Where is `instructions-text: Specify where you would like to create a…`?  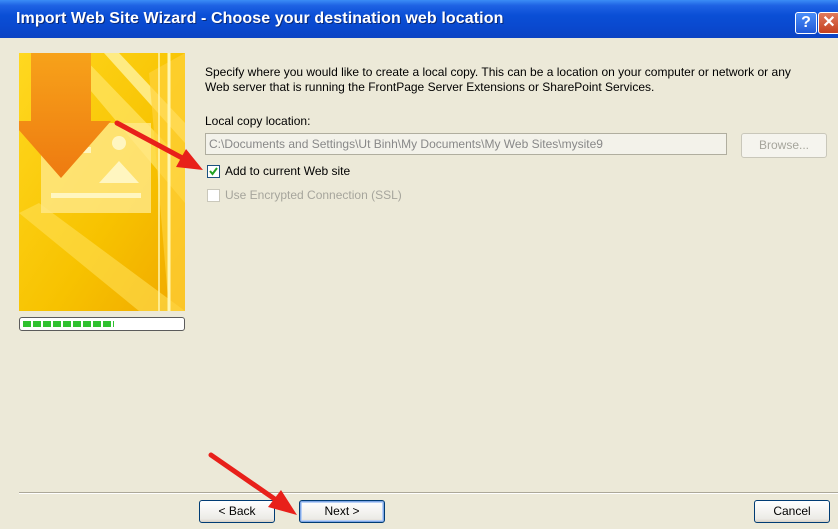
instructions-text: Specify where you would like to create a… is located at coordinates (498, 79).